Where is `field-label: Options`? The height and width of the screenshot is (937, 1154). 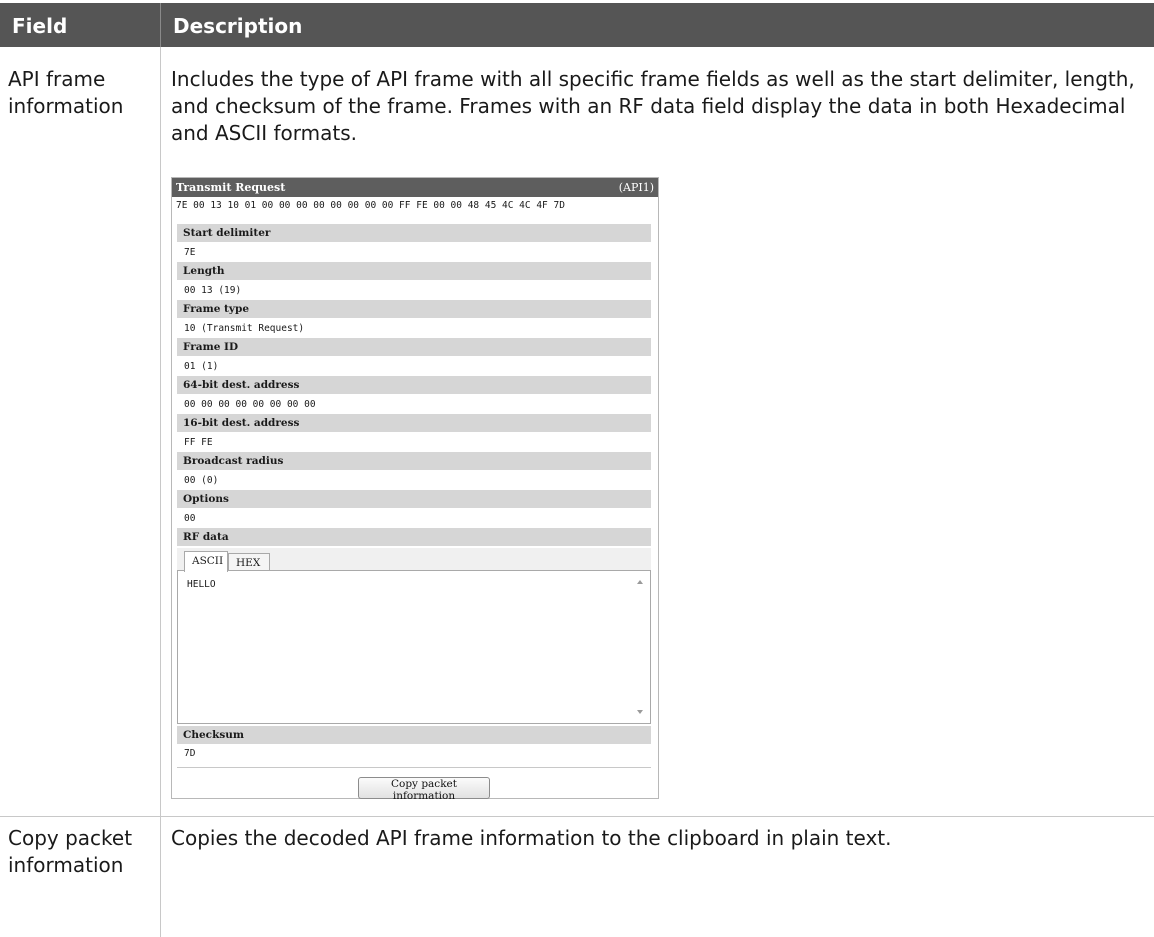 field-label: Options is located at coordinates (206, 499).